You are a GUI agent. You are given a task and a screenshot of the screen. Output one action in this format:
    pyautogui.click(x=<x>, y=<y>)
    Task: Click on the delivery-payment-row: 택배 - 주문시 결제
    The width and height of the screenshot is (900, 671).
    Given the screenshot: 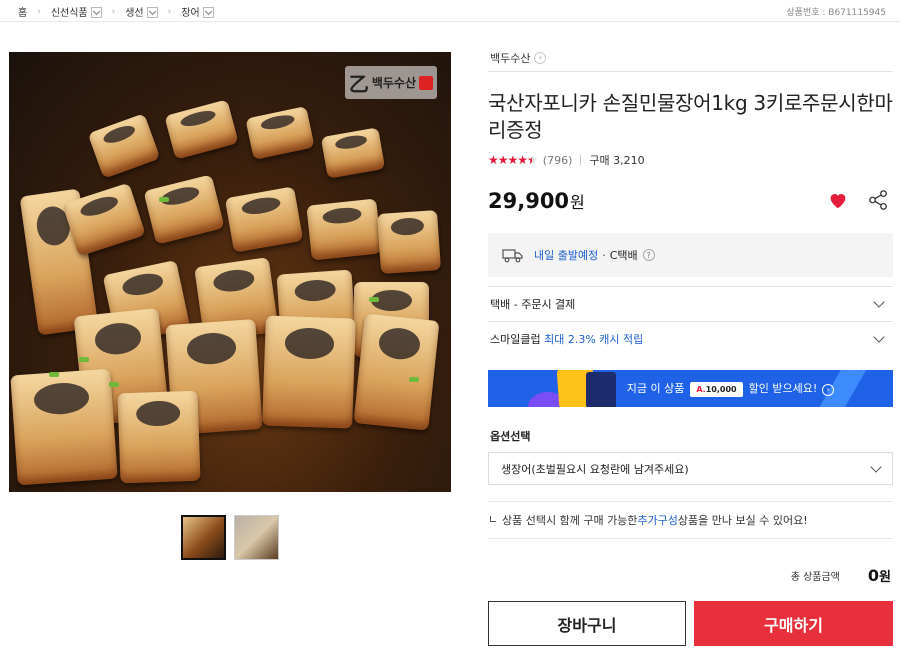 What is the action you would take?
    pyautogui.click(x=690, y=303)
    